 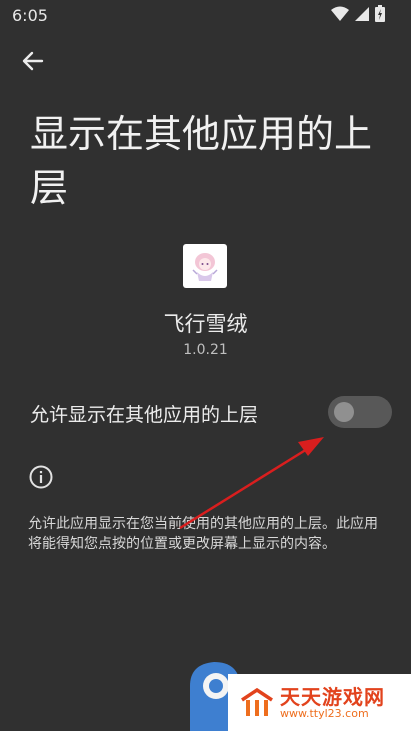 I want to click on back-button, so click(x=33, y=61).